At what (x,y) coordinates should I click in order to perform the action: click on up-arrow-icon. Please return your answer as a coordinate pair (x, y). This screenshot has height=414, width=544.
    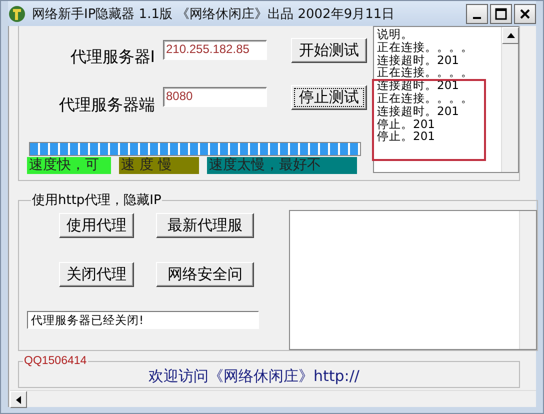
    Looking at the image, I should click on (510, 35).